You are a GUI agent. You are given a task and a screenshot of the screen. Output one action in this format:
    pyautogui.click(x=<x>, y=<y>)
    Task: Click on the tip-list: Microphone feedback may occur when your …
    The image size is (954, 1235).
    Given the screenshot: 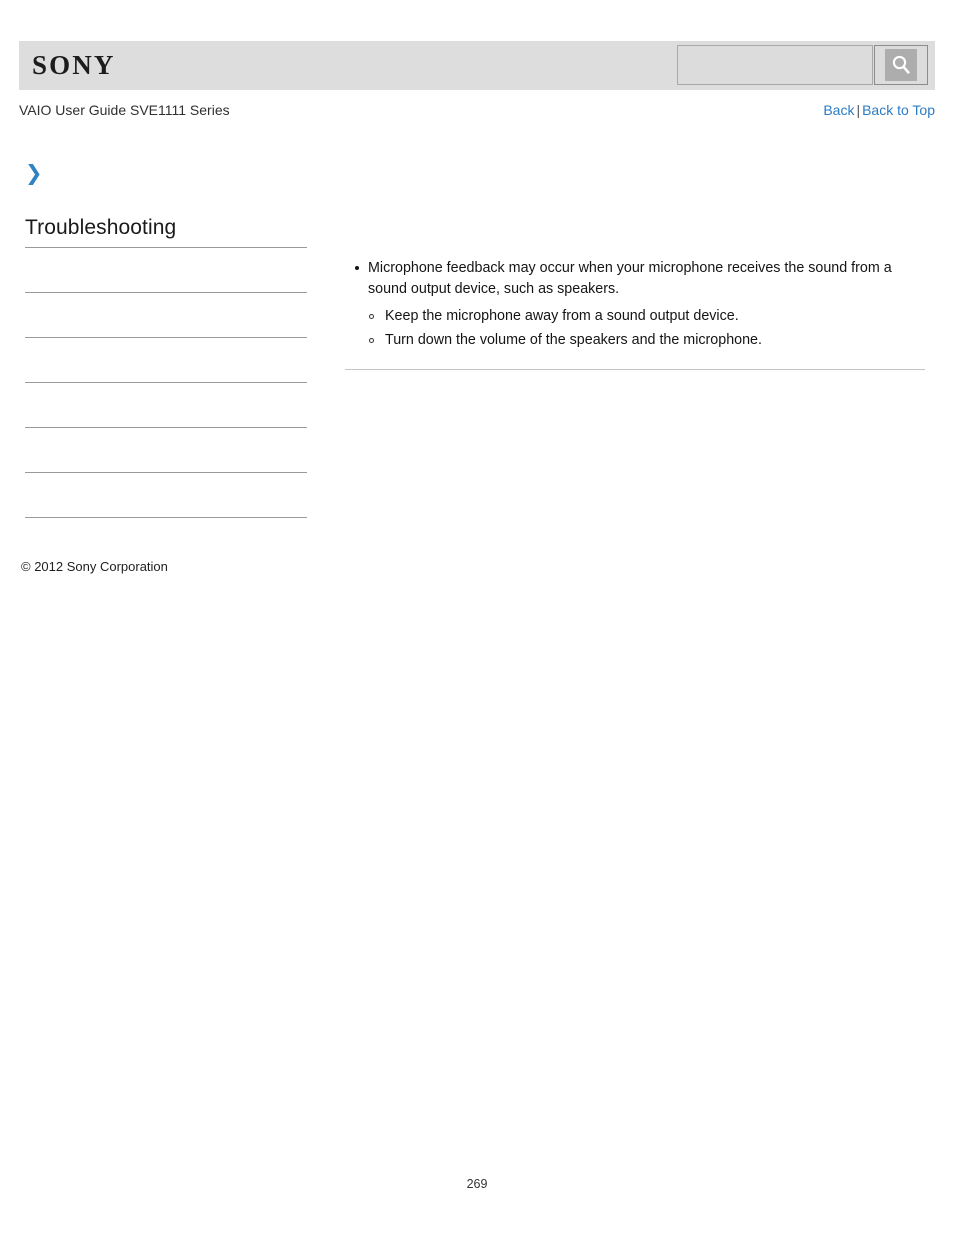 What is the action you would take?
    pyautogui.click(x=635, y=305)
    